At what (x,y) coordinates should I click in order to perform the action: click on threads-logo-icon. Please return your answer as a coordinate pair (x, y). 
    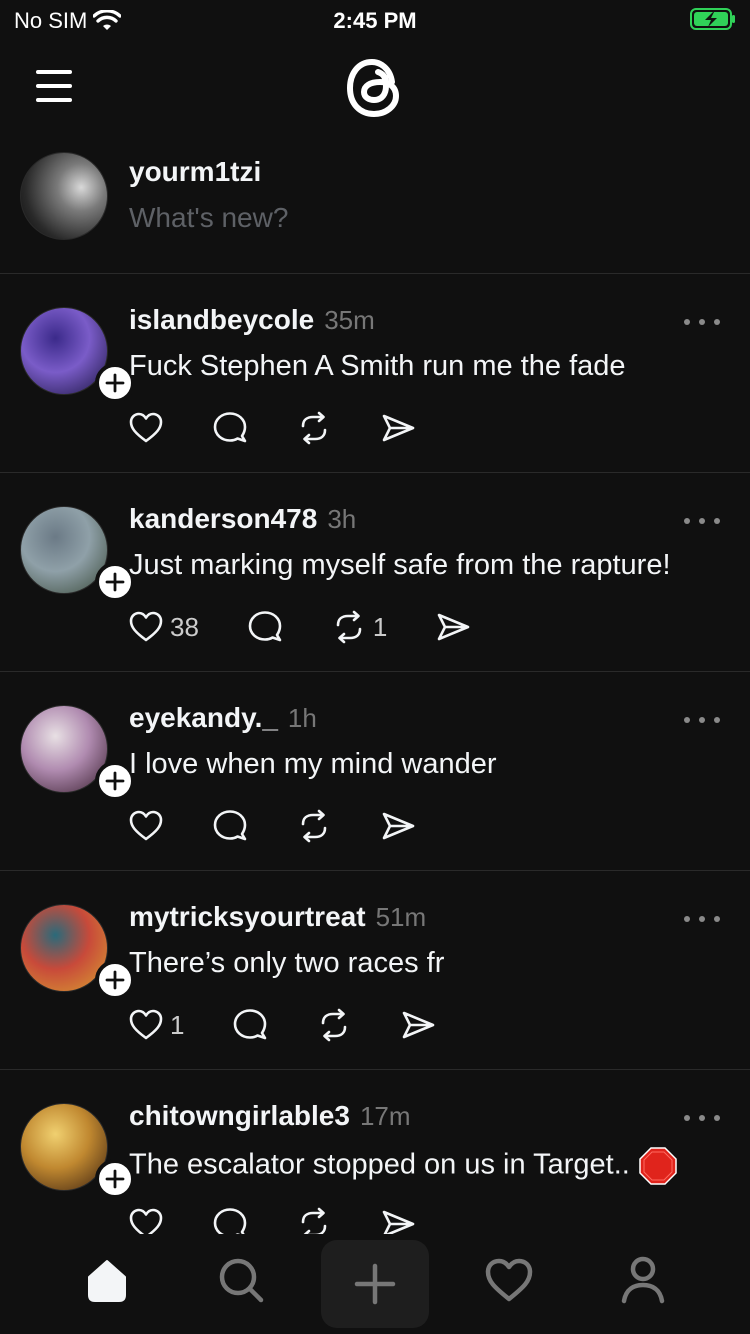
    Looking at the image, I should click on (375, 87).